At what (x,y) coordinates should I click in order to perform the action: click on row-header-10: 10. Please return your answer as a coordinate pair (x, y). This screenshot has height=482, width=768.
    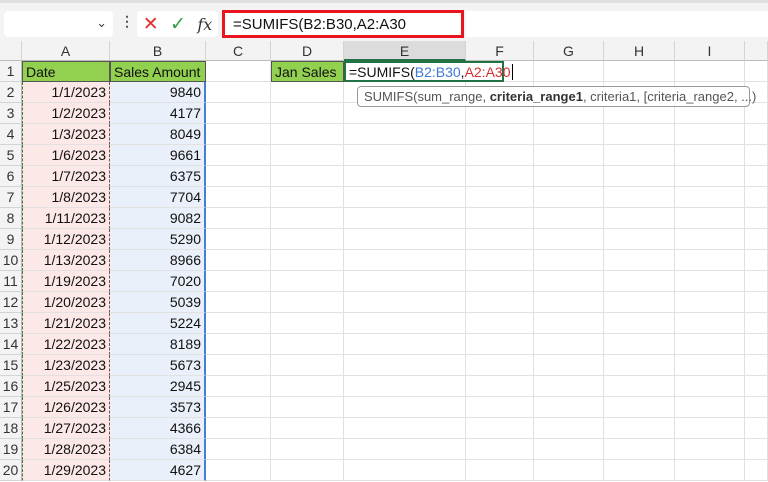
    Looking at the image, I should click on (11, 260).